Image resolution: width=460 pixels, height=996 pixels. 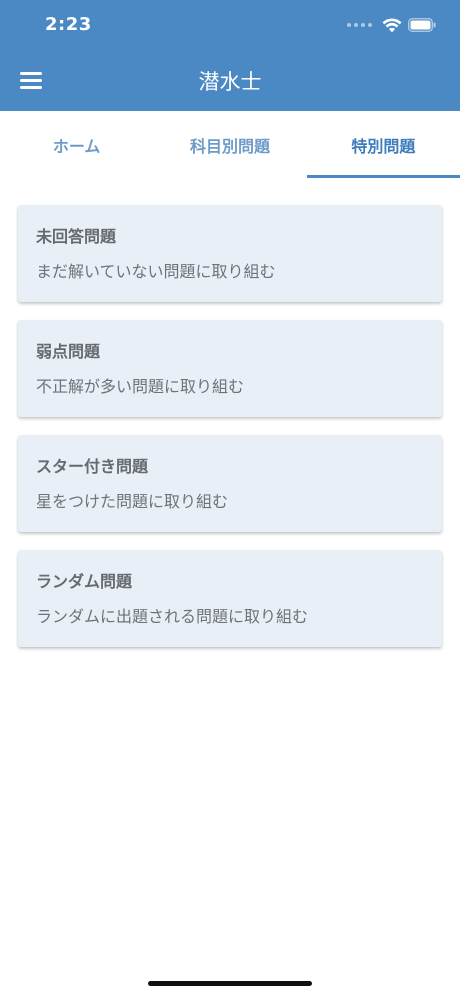 What do you see at coordinates (76, 236) in the screenshot?
I see `card-title: 未回答問題` at bounding box center [76, 236].